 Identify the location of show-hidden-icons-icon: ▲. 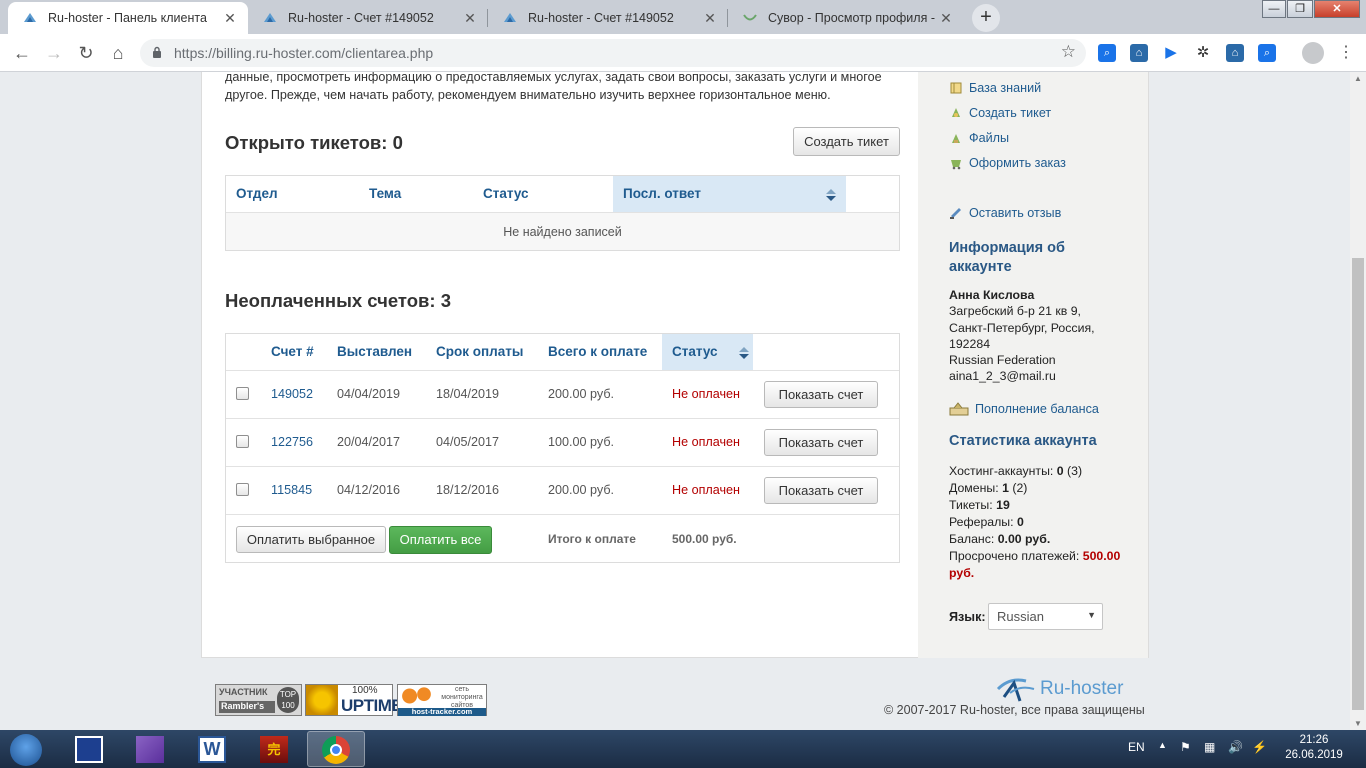
(1162, 745).